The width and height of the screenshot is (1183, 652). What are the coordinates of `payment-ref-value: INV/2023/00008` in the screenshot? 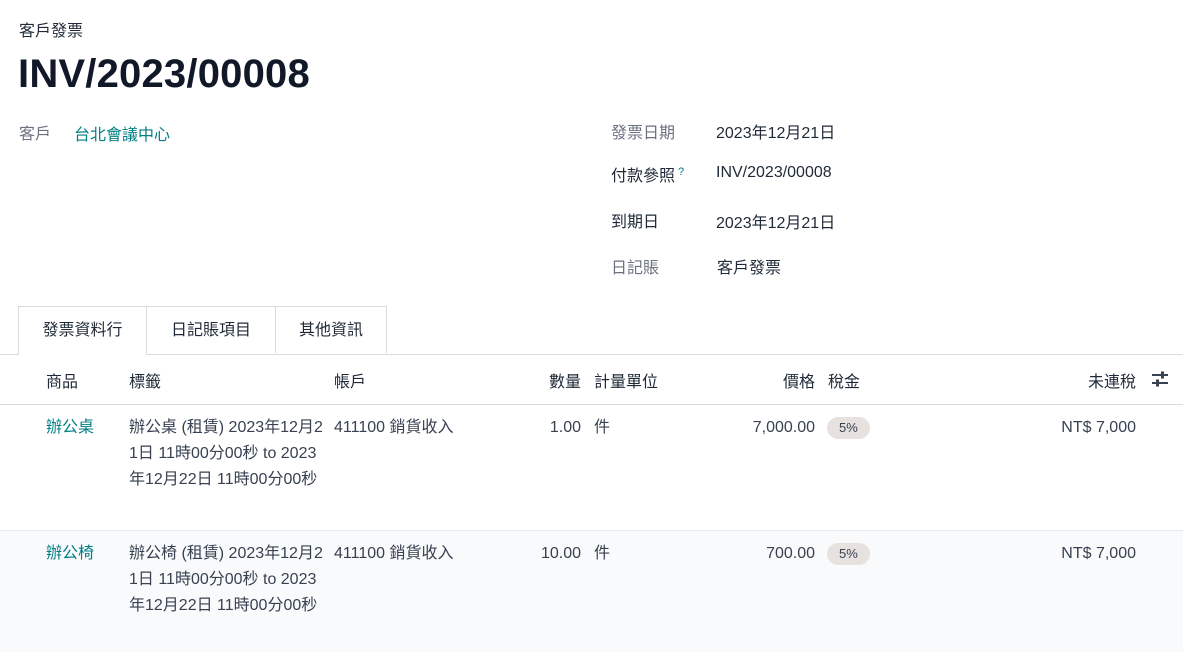 It's located at (774, 173).